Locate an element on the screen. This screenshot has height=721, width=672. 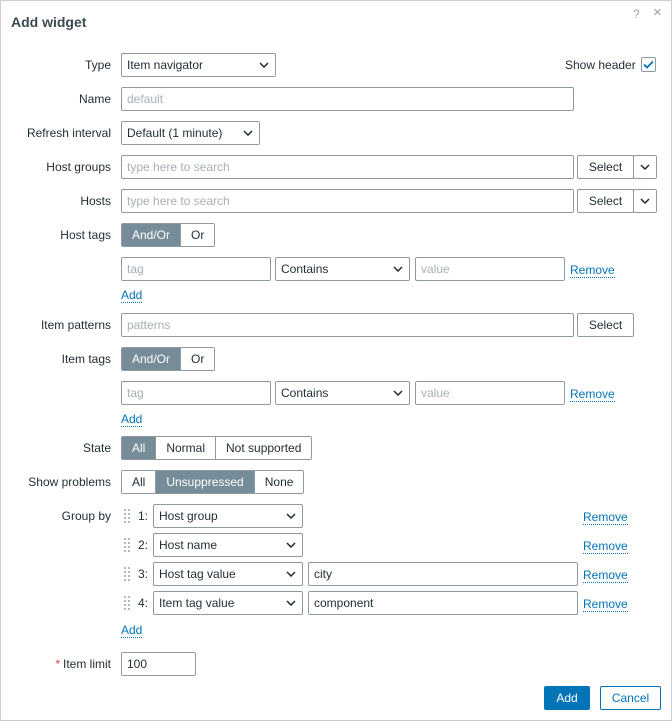
item-limit-input: 100 is located at coordinates (158, 664).